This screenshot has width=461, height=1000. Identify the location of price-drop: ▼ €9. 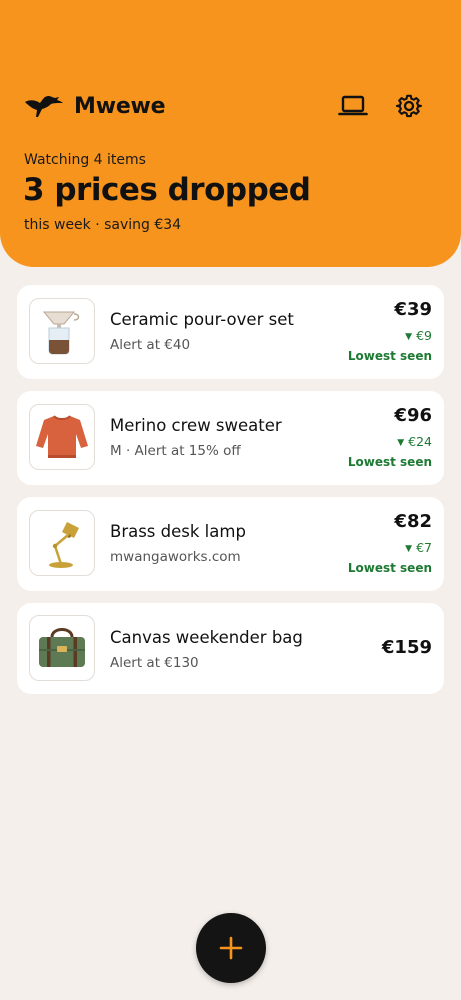
(418, 335).